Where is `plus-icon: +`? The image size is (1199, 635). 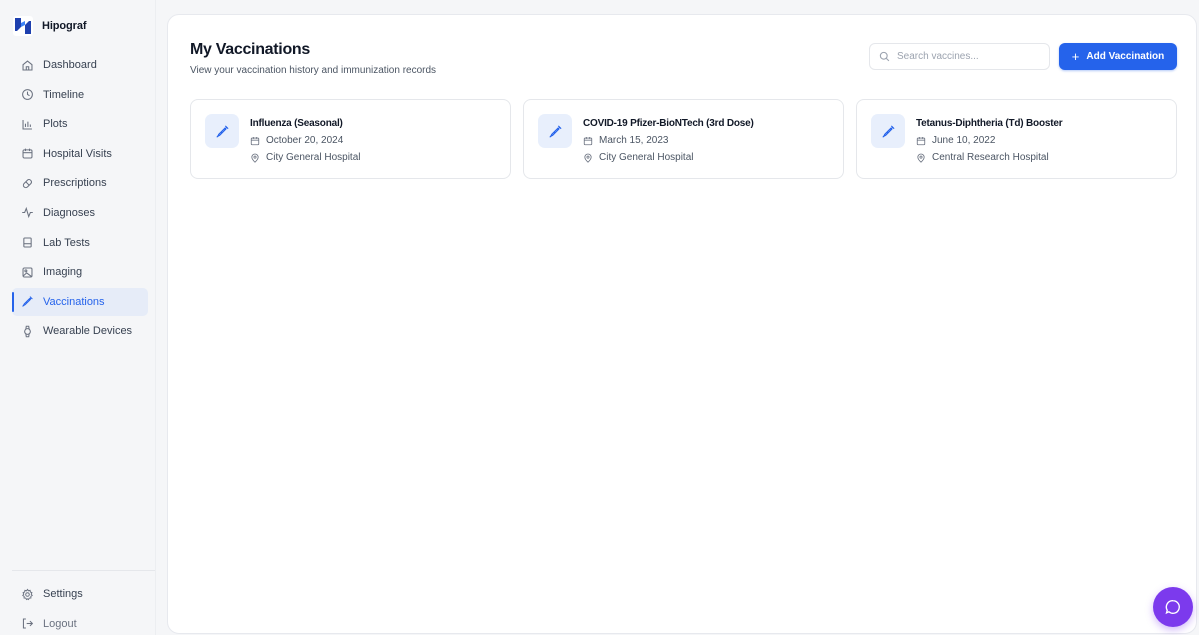
plus-icon: + is located at coordinates (1075, 56).